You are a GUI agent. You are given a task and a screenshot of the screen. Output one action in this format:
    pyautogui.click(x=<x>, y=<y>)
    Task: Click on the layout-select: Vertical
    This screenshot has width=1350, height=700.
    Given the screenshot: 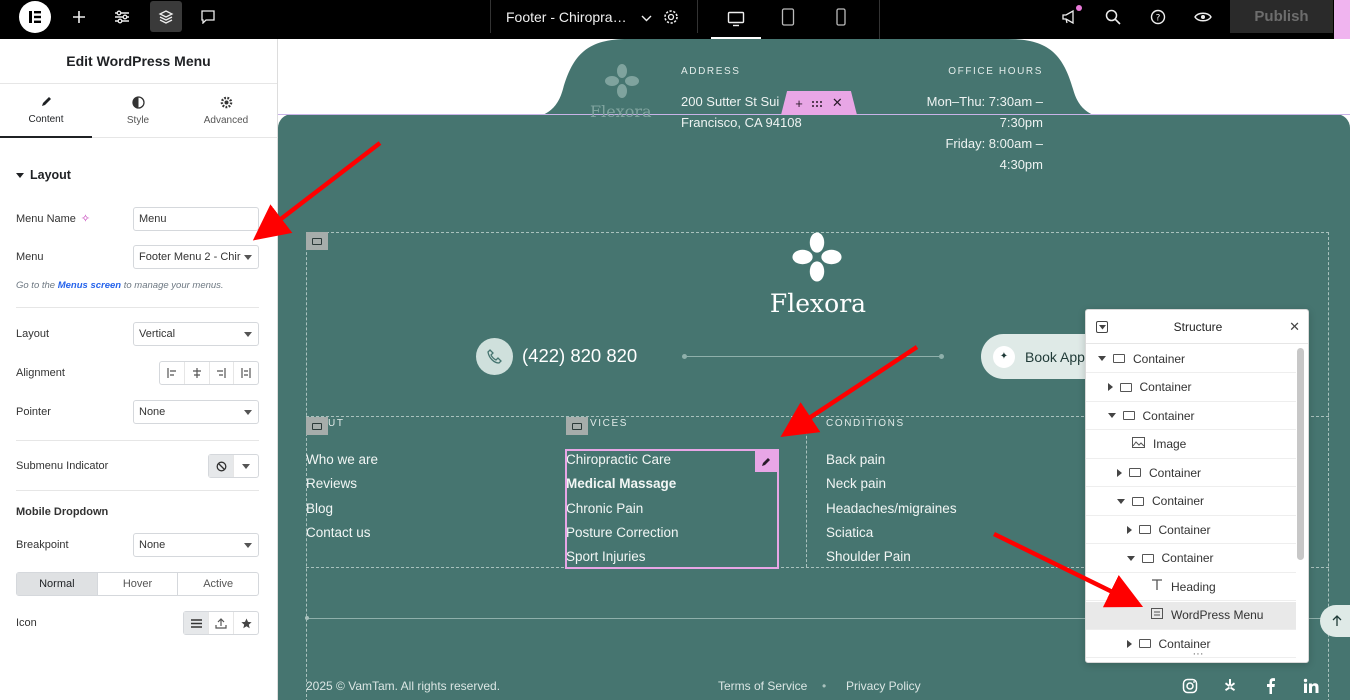 What is the action you would take?
    pyautogui.click(x=196, y=334)
    